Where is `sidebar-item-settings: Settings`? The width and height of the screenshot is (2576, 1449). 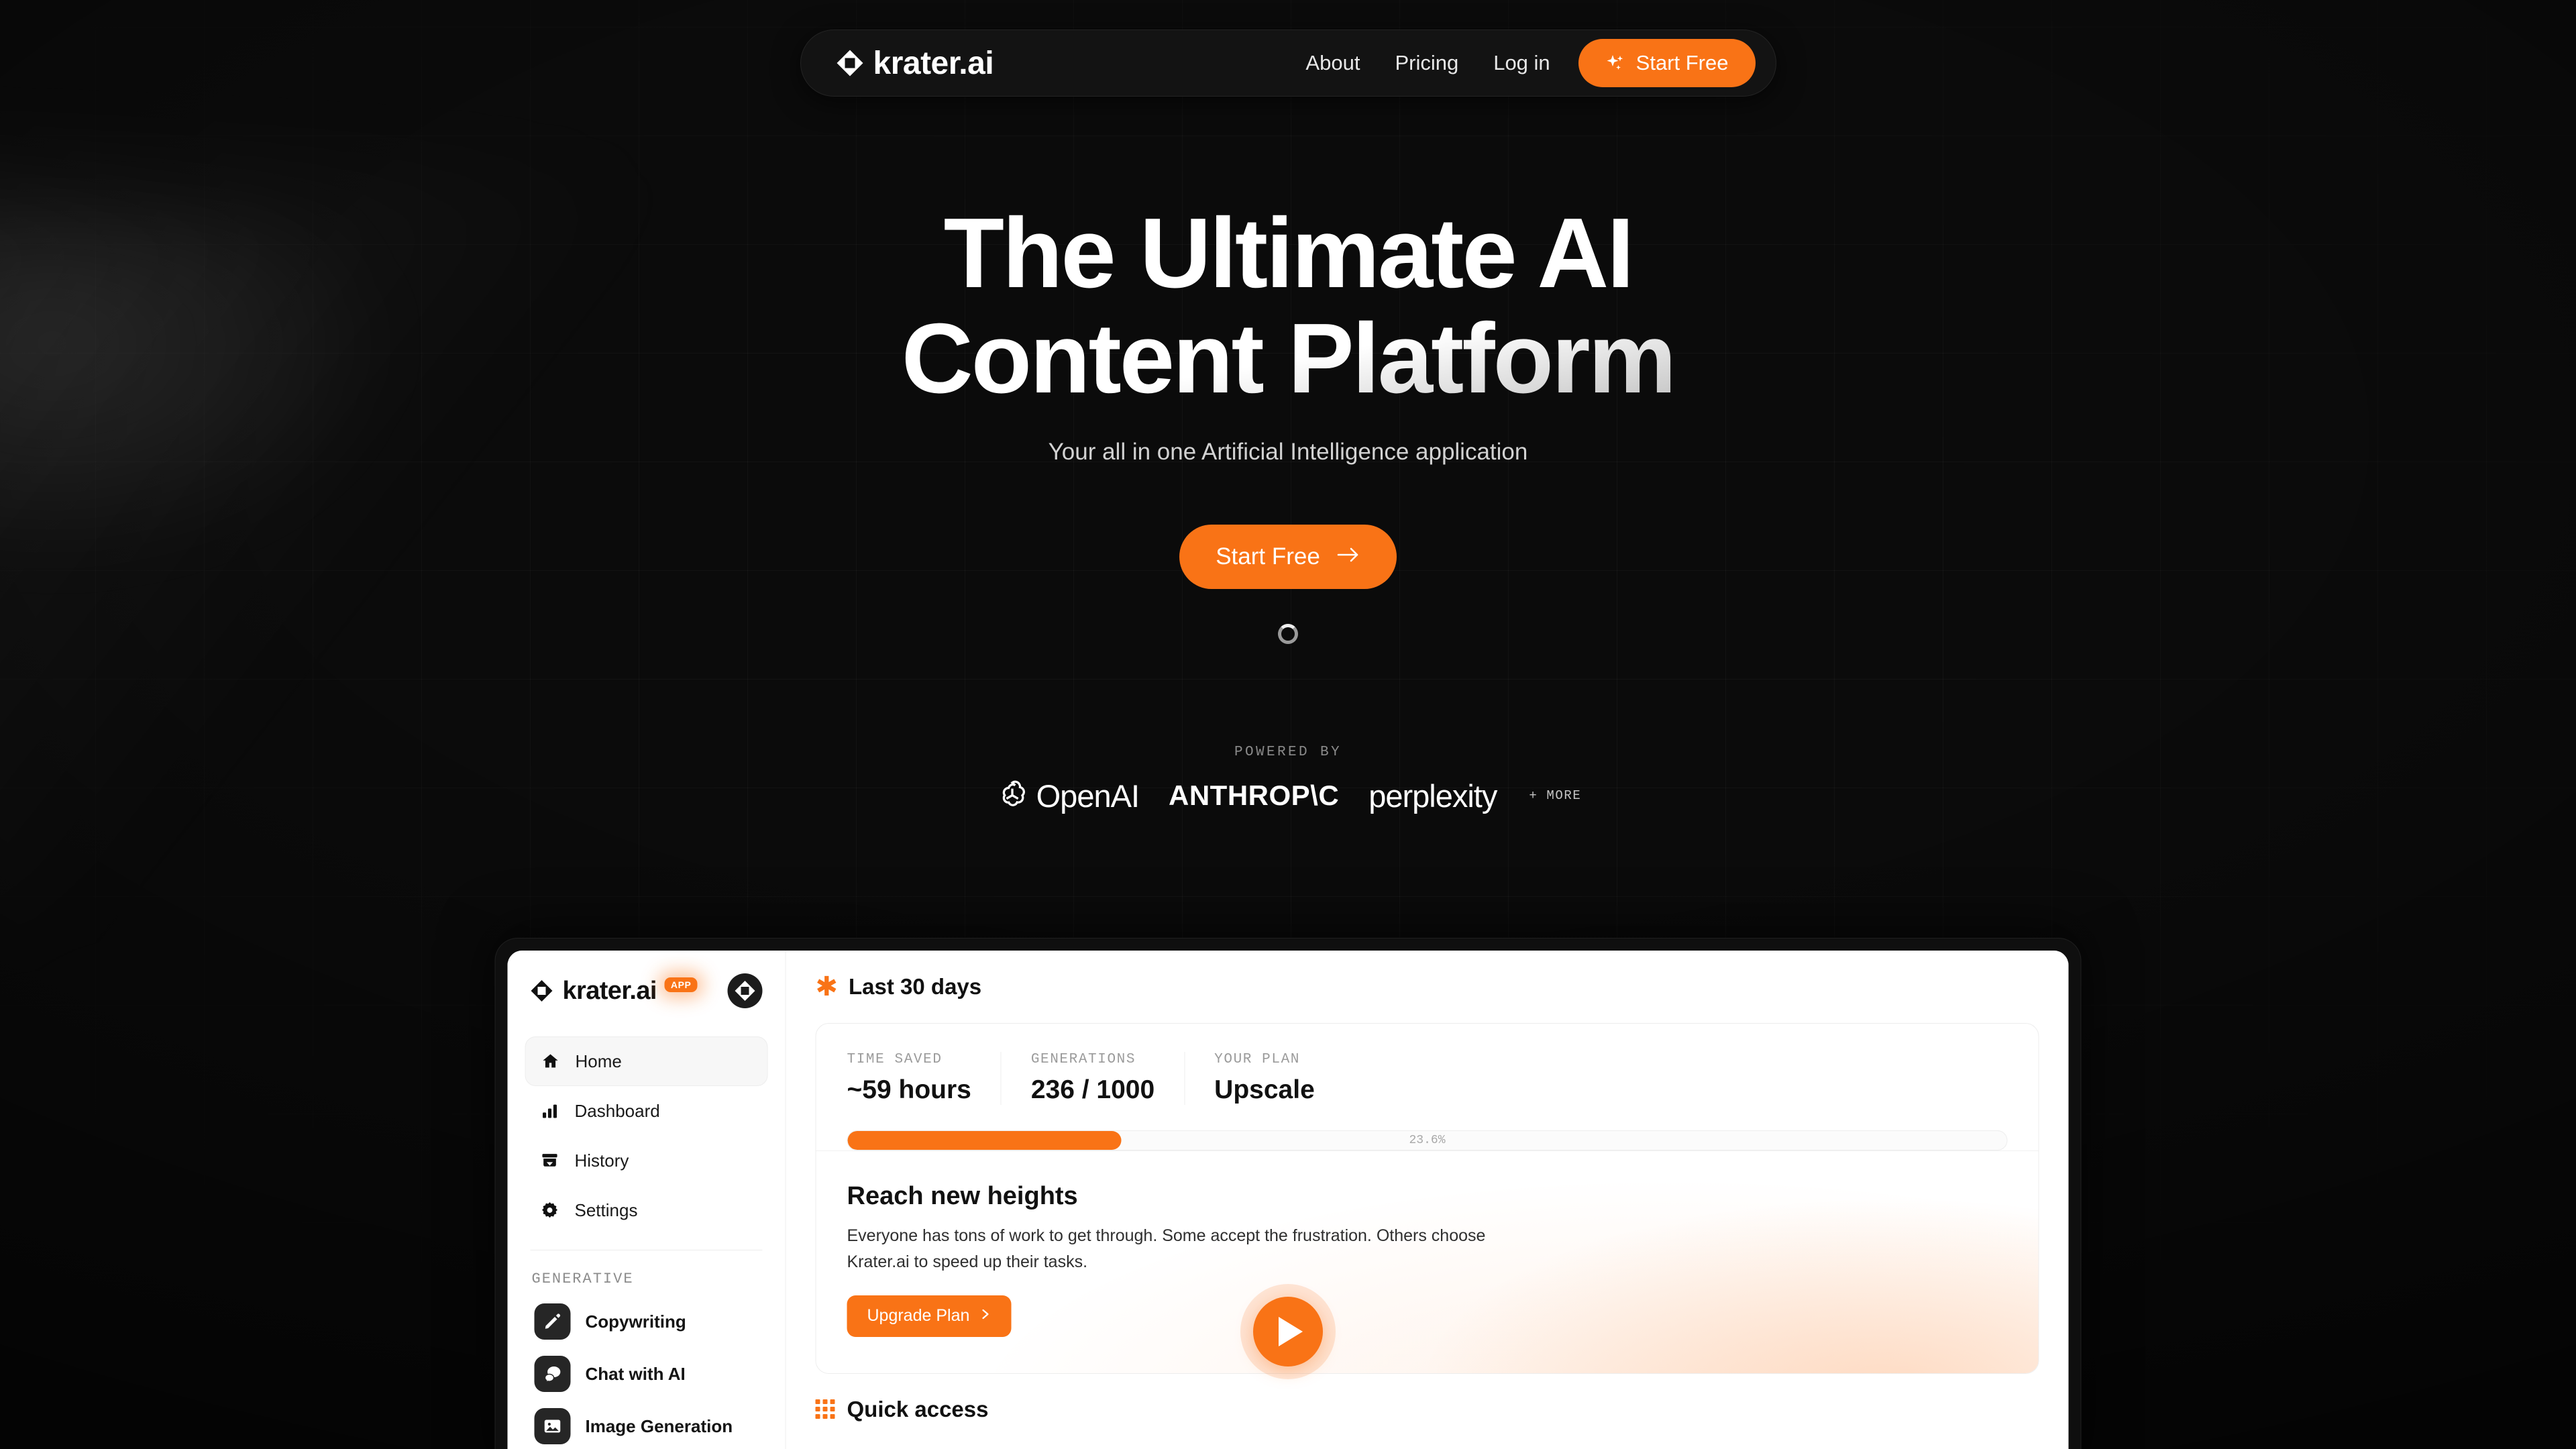
sidebar-item-settings: Settings is located at coordinates (646, 1210).